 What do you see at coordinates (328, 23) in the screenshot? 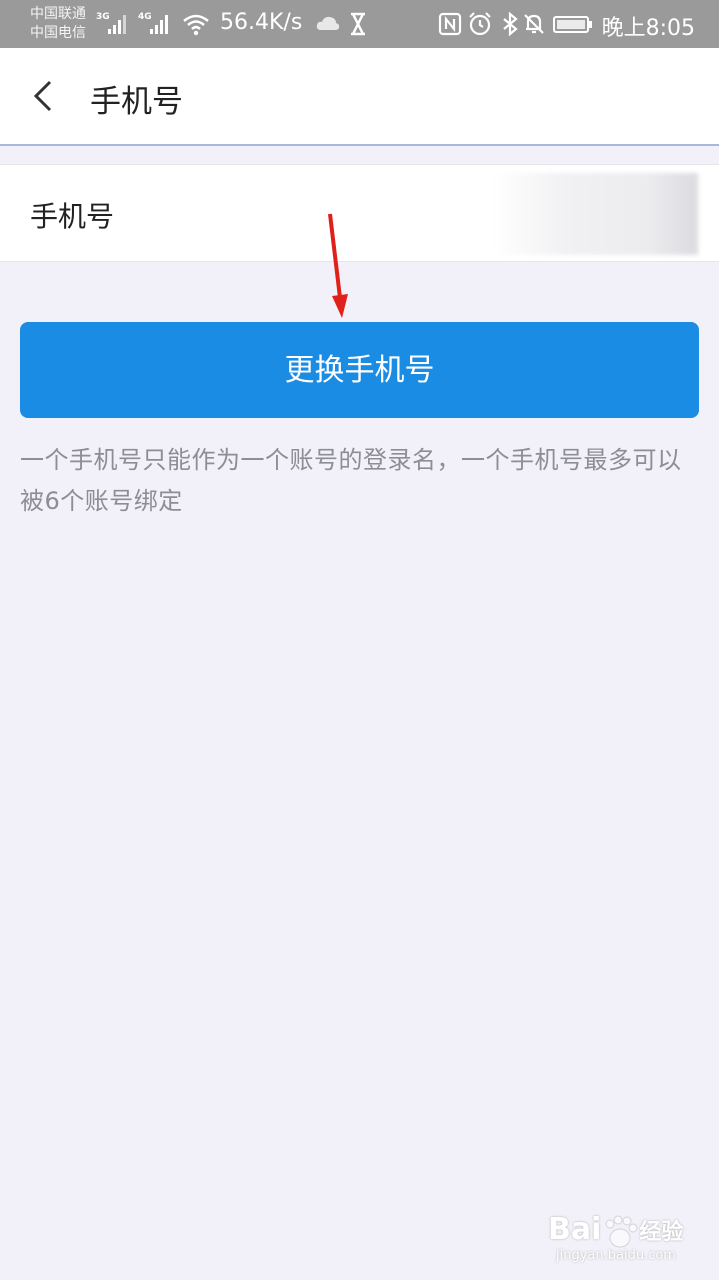
I see `cloud-icon` at bounding box center [328, 23].